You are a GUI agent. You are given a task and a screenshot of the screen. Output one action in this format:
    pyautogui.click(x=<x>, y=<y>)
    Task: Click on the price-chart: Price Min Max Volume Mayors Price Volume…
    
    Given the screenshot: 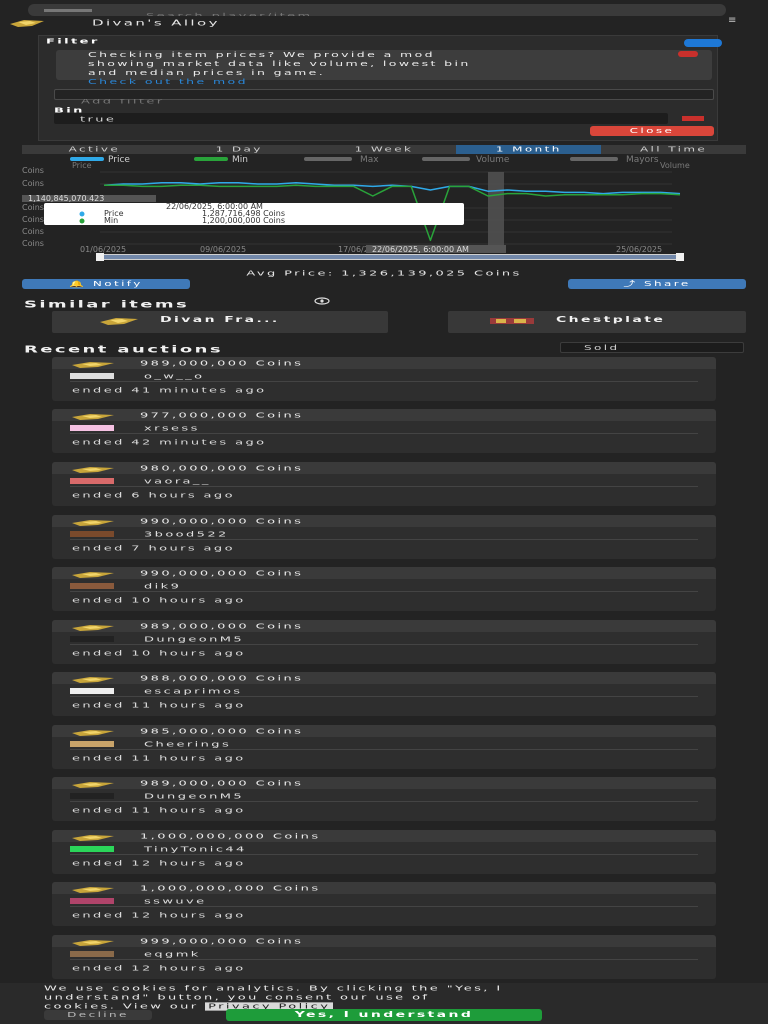 What is the action you would take?
    pyautogui.click(x=384, y=209)
    